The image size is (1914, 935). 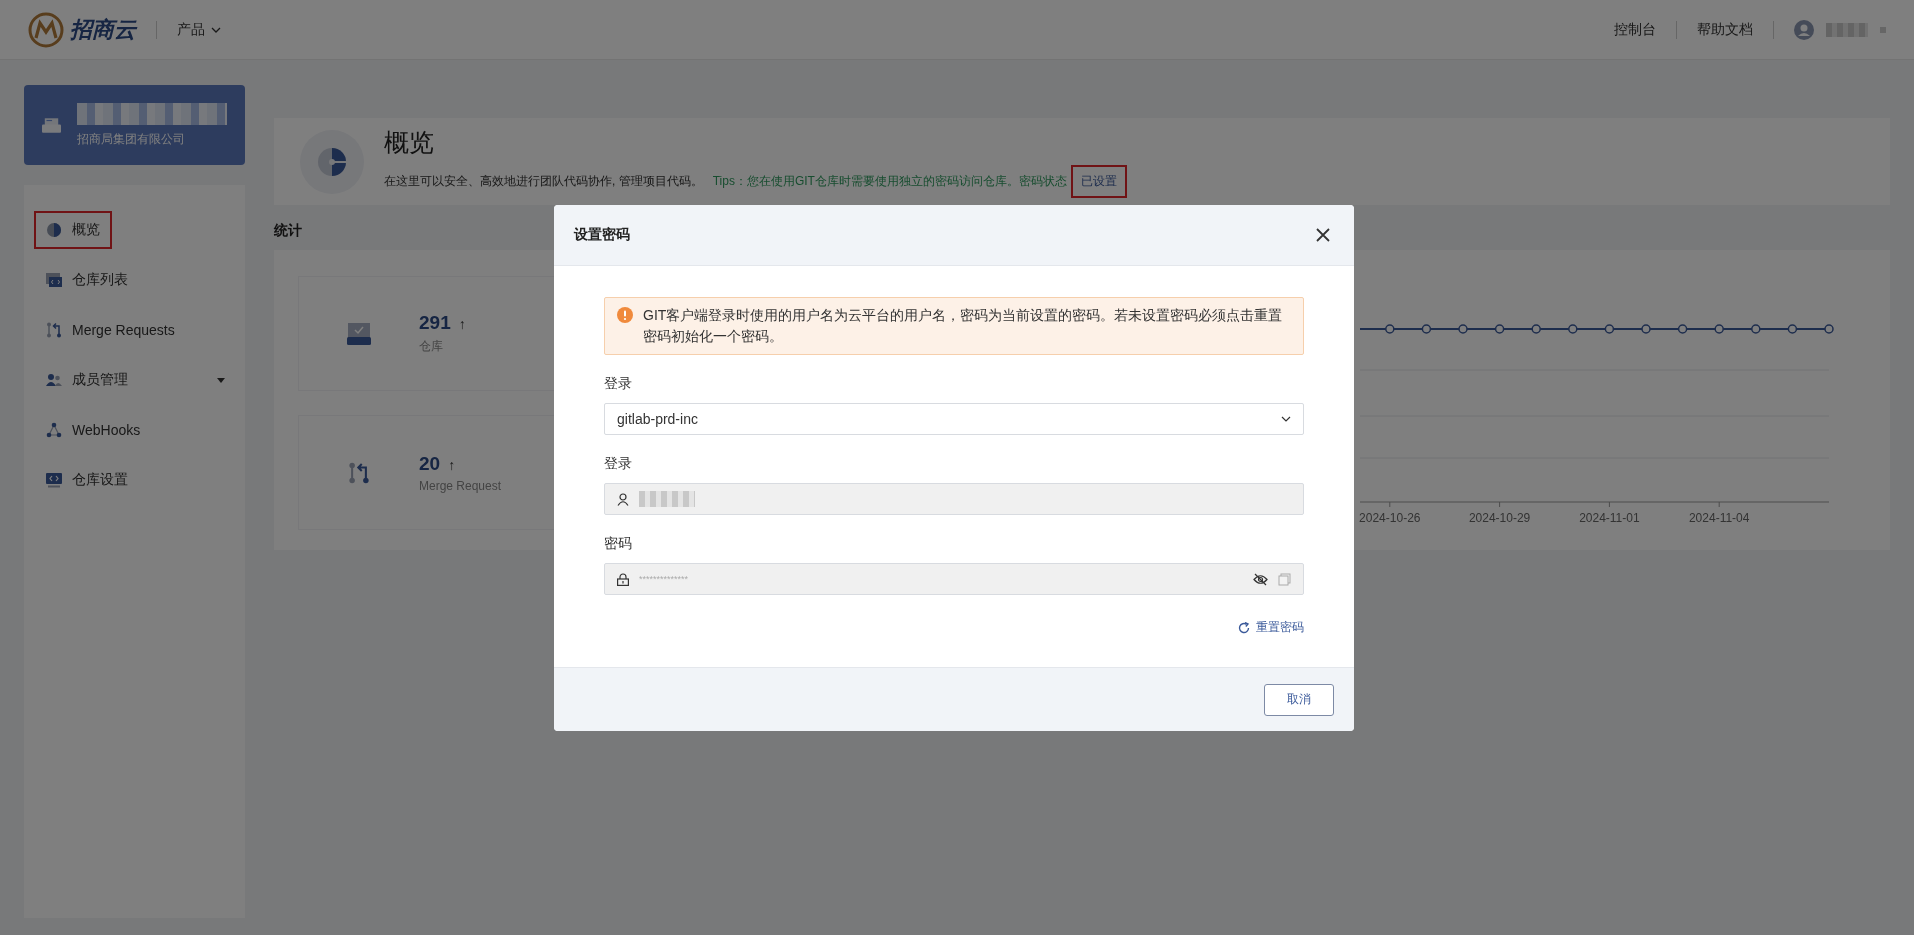 What do you see at coordinates (199, 29) in the screenshot?
I see `product-menu: 产品` at bounding box center [199, 29].